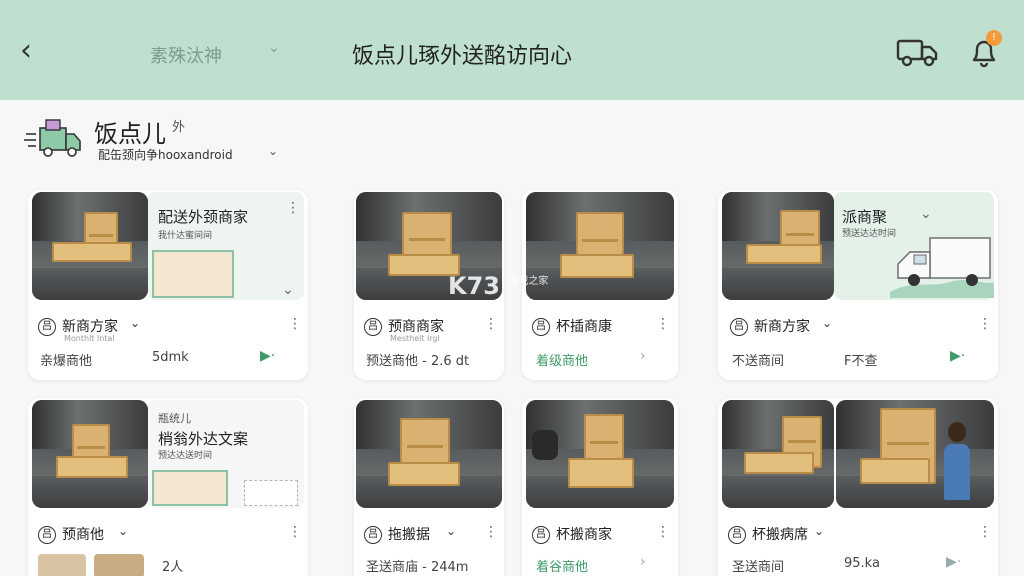 This screenshot has height=576, width=1024. I want to click on delivery-truck-logo-icon, so click(54, 140).